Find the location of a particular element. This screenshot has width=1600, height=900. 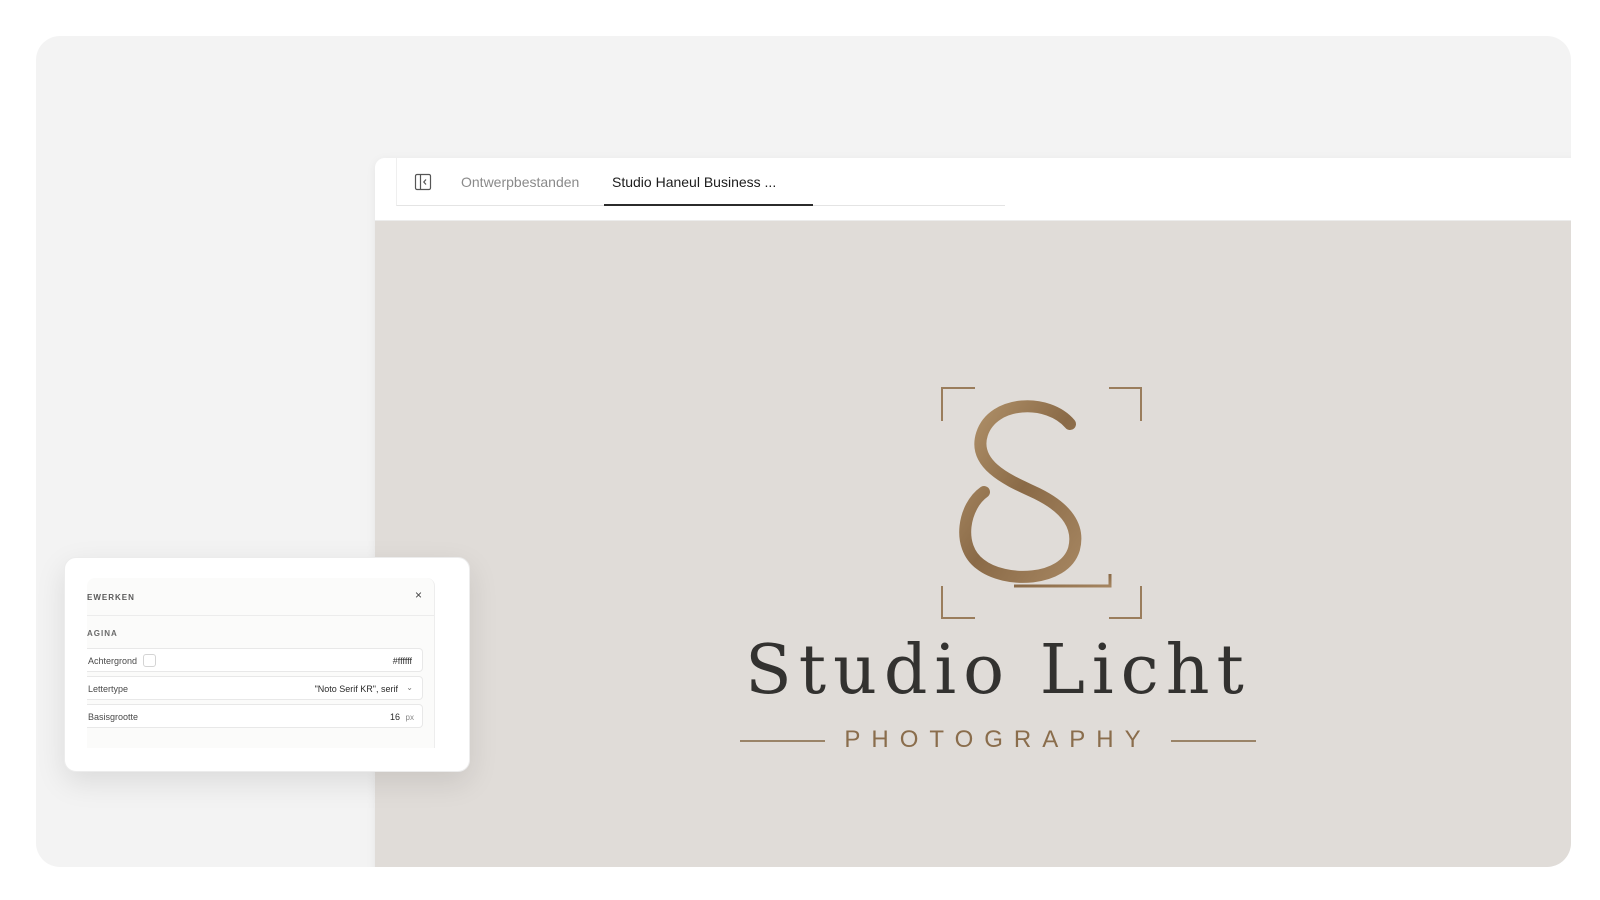

monogram-emblem is located at coordinates (1041, 503).